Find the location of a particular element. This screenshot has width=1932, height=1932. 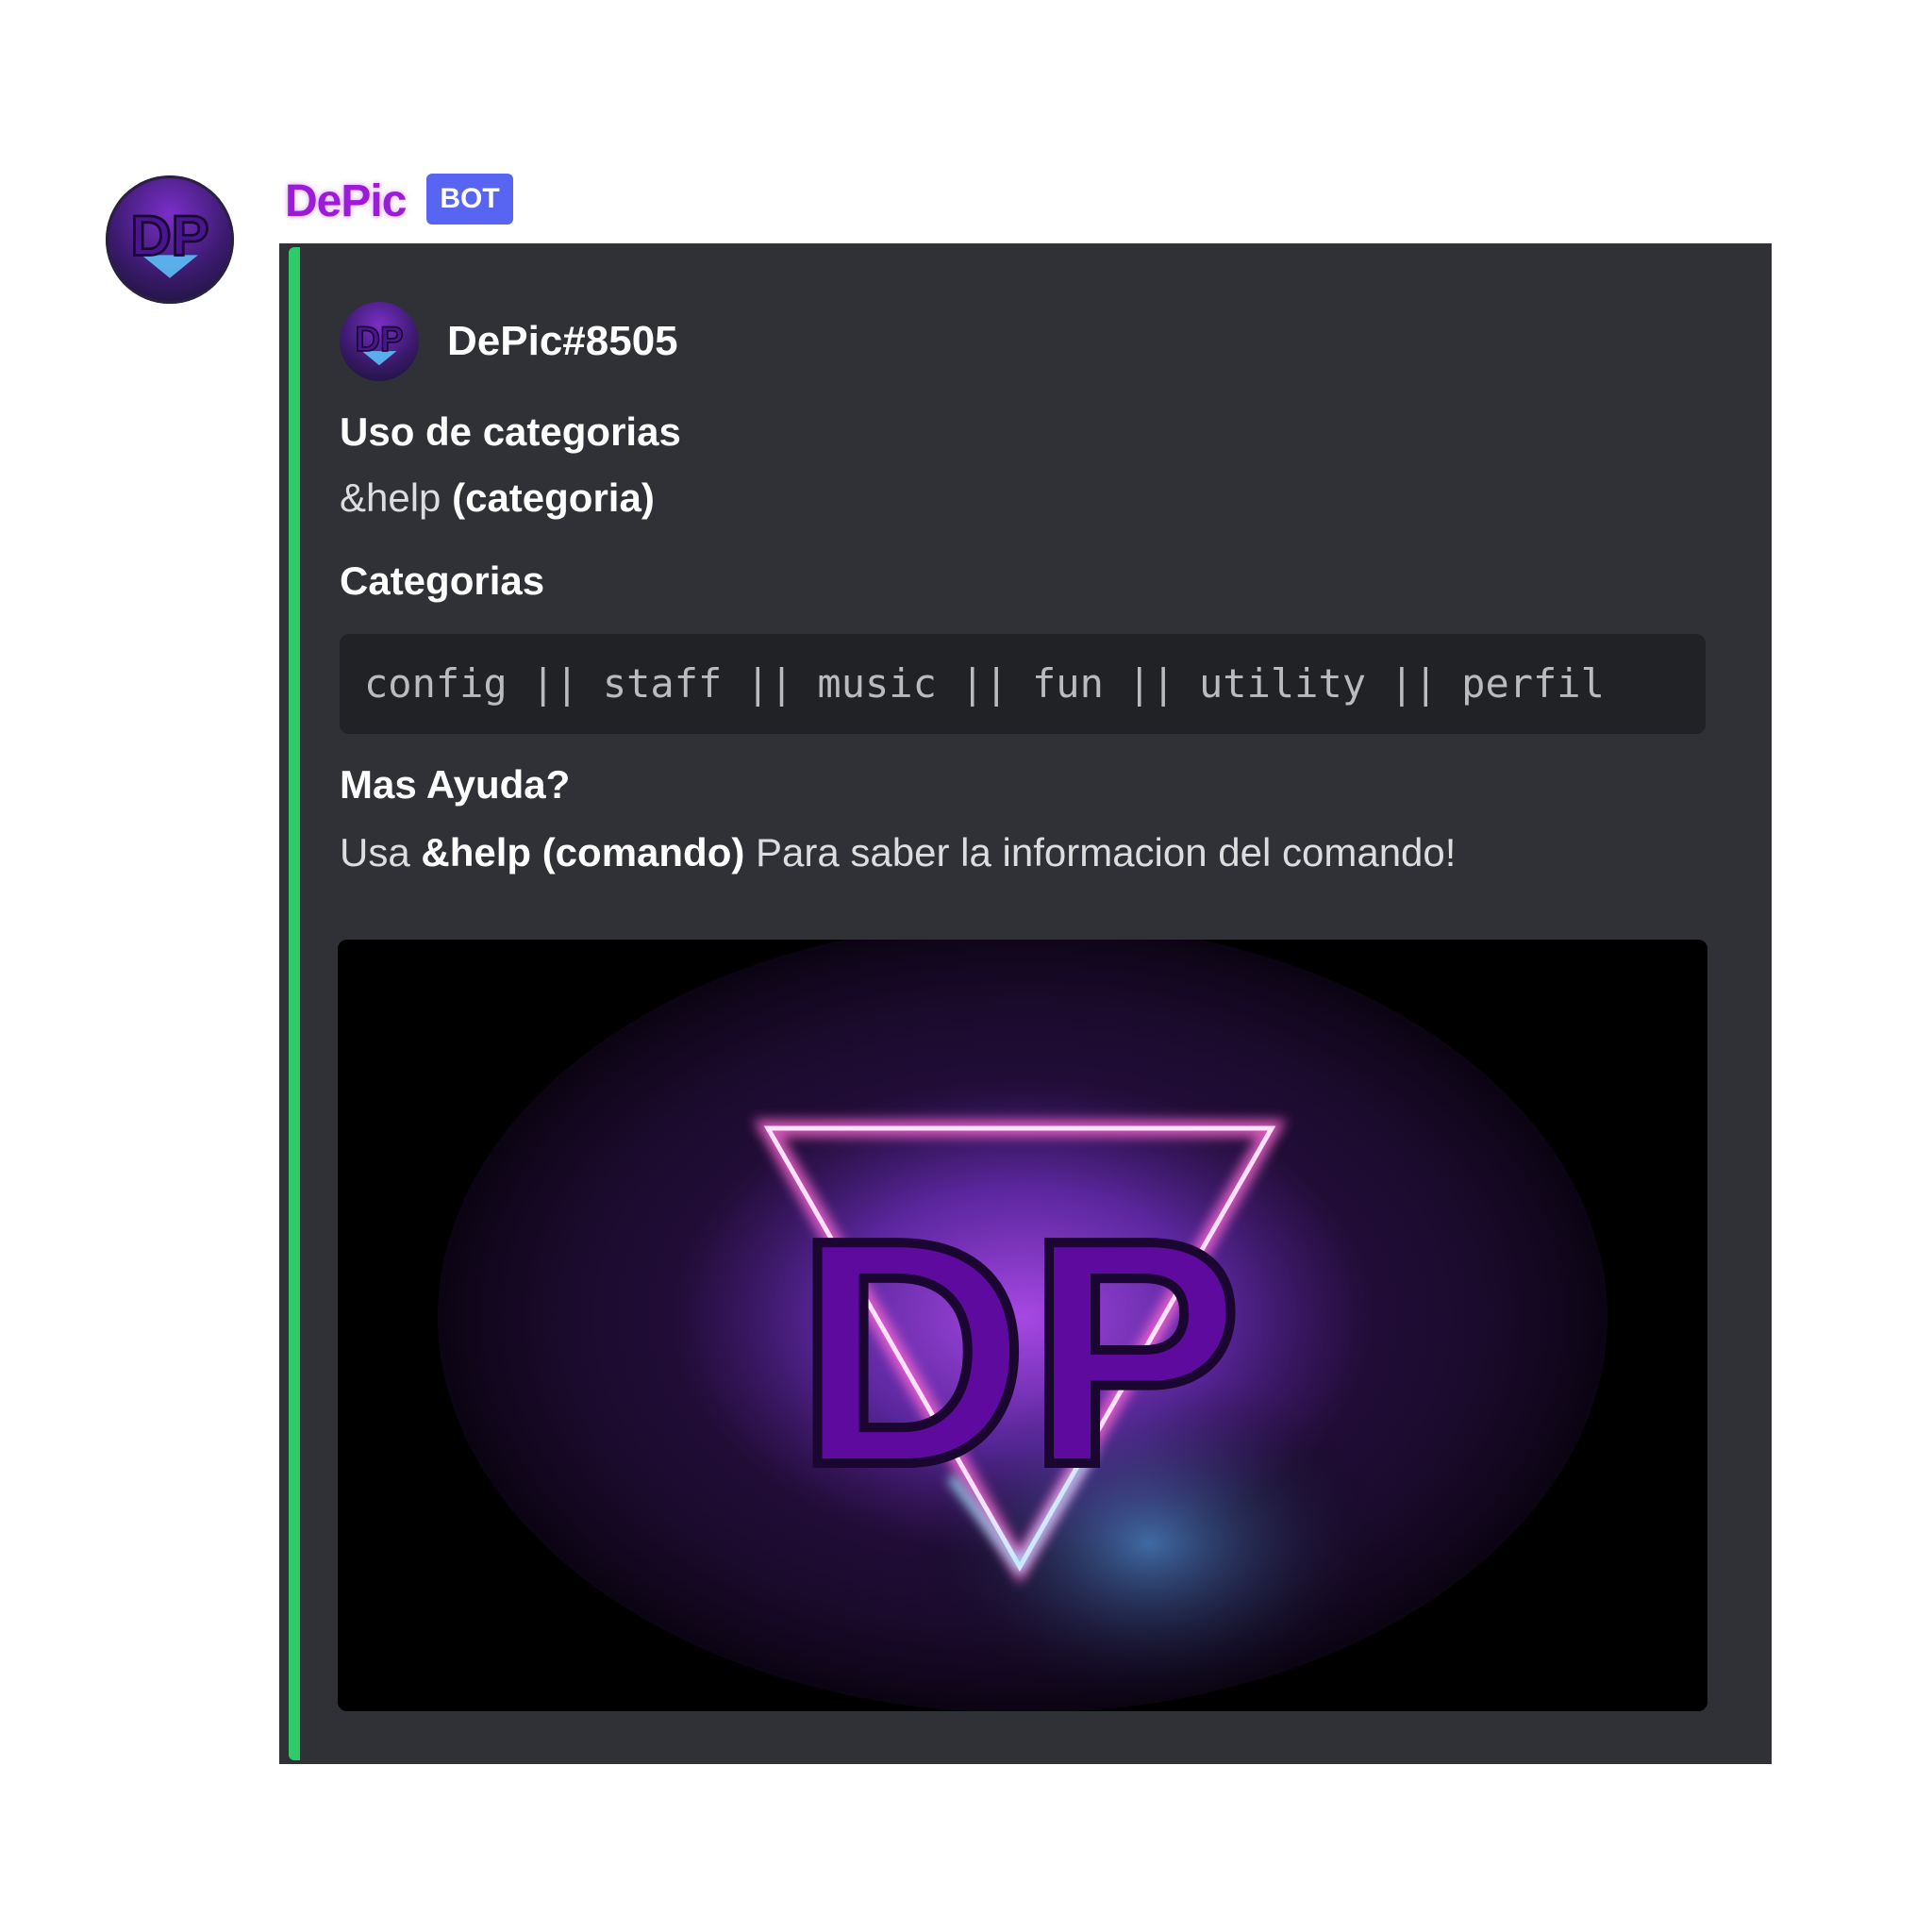

field-title-uso: Uso de categorias is located at coordinates (511, 432).